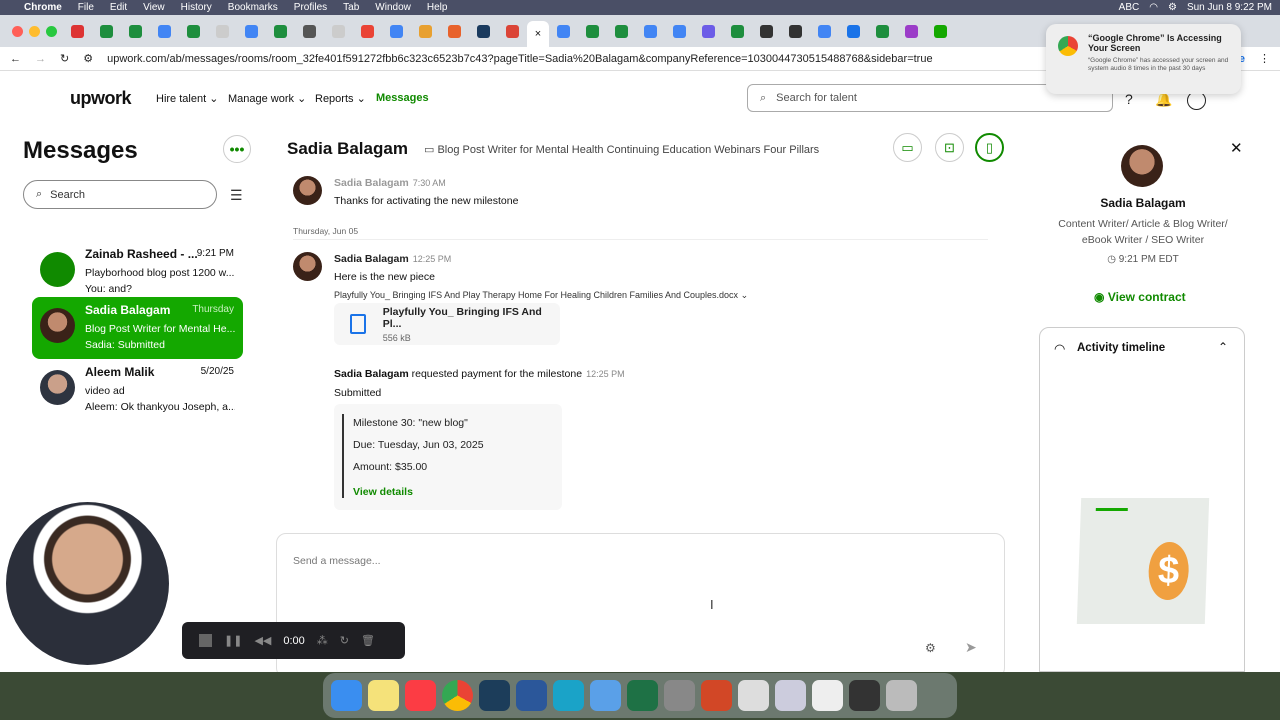 This screenshot has height=720, width=1280. I want to click on powerpoint-icon, so click(716, 695).